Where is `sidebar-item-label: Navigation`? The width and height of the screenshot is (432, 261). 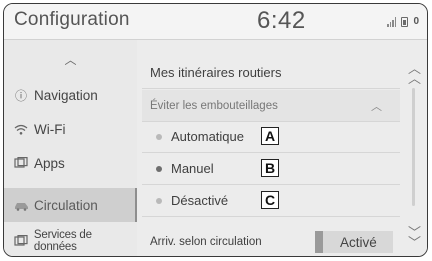
sidebar-item-label: Navigation is located at coordinates (66, 95).